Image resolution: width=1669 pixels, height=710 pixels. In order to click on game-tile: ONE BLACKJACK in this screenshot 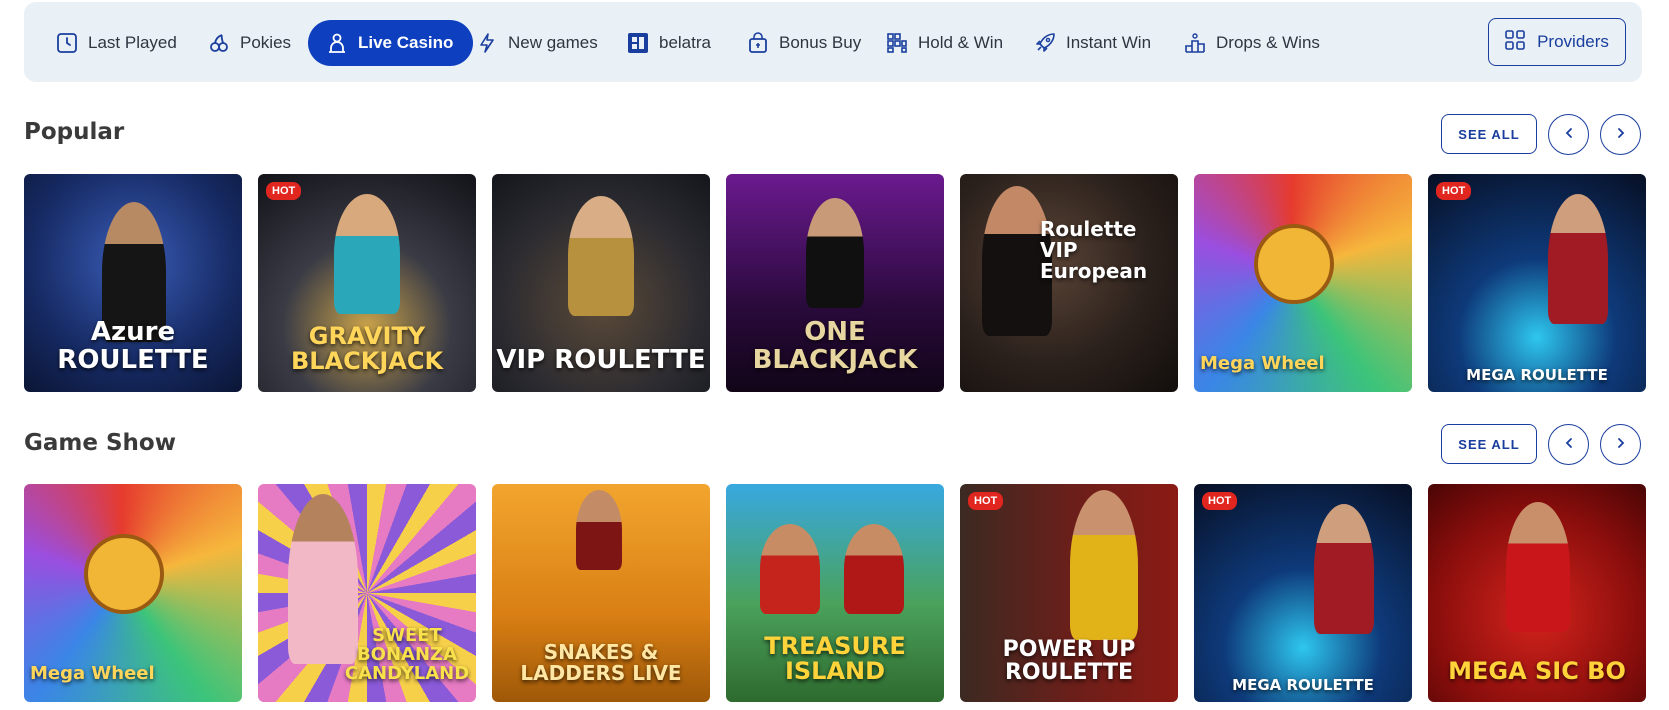, I will do `click(835, 283)`.